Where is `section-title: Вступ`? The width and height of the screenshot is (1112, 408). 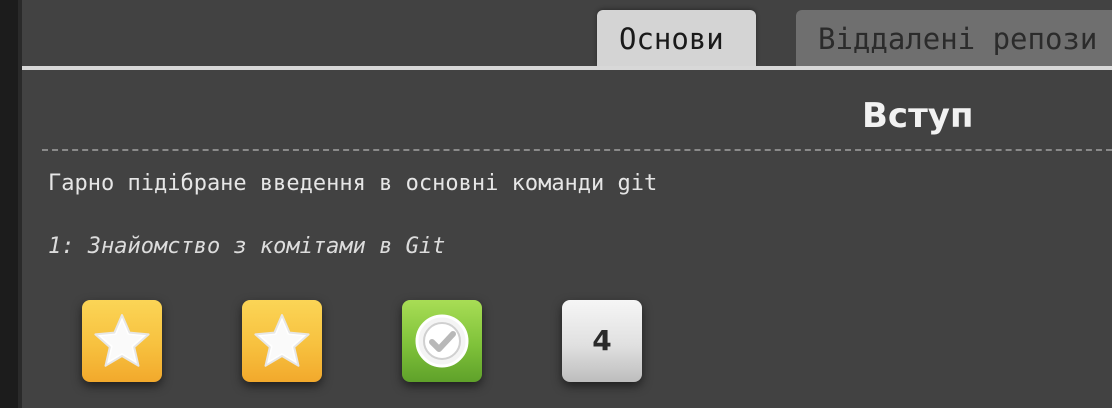 section-title: Вступ is located at coordinates (918, 116).